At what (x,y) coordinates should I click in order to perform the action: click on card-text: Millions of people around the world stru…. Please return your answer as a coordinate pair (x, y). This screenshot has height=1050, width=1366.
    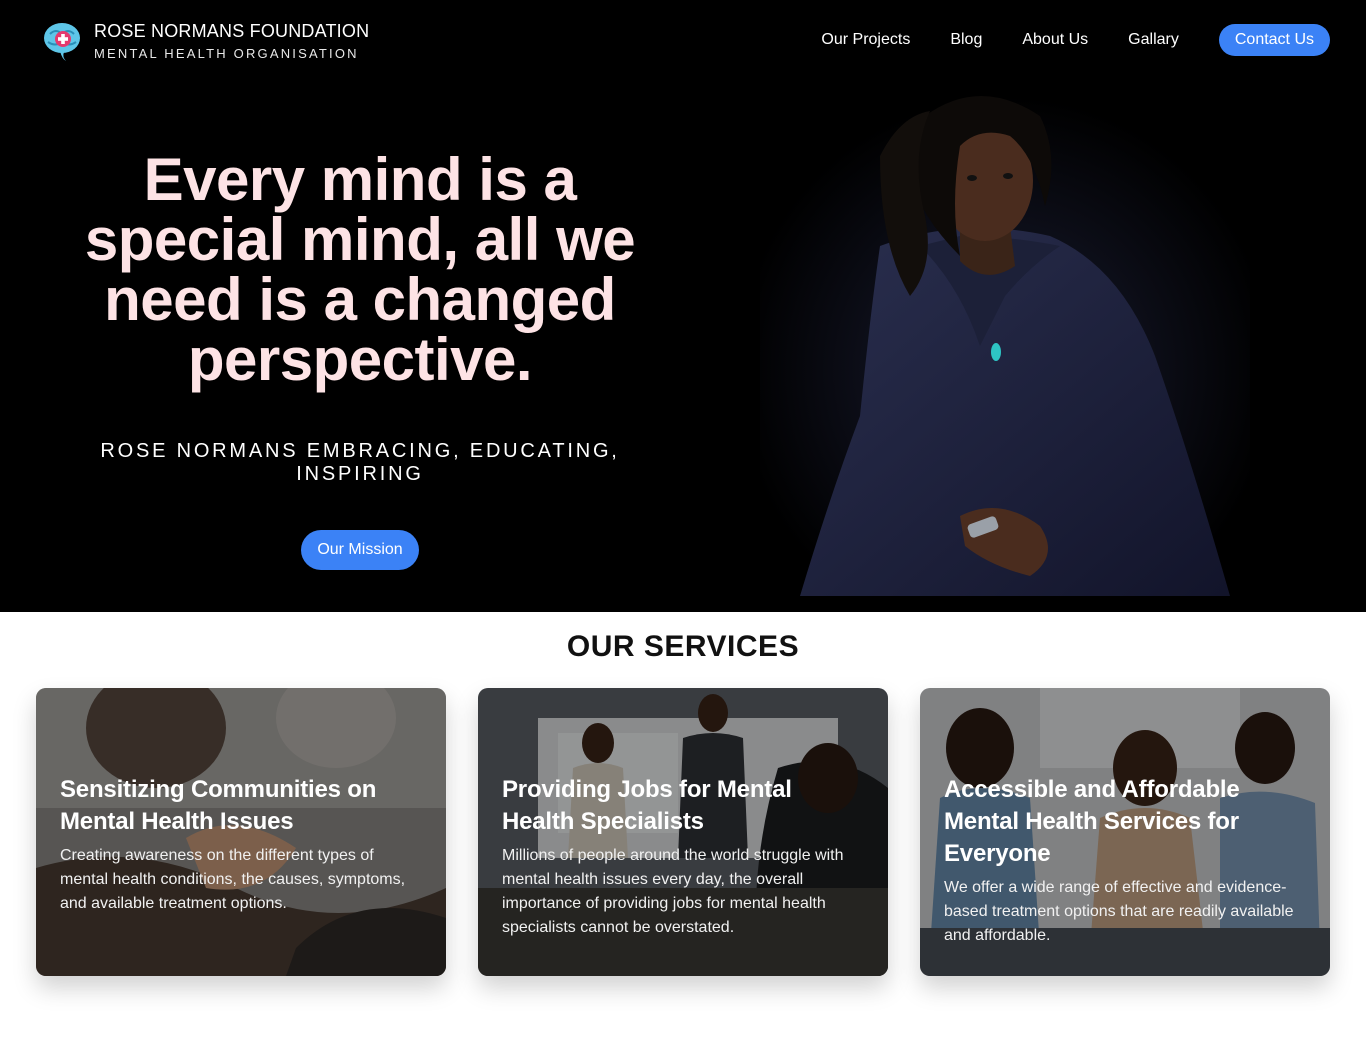
    Looking at the image, I should click on (673, 891).